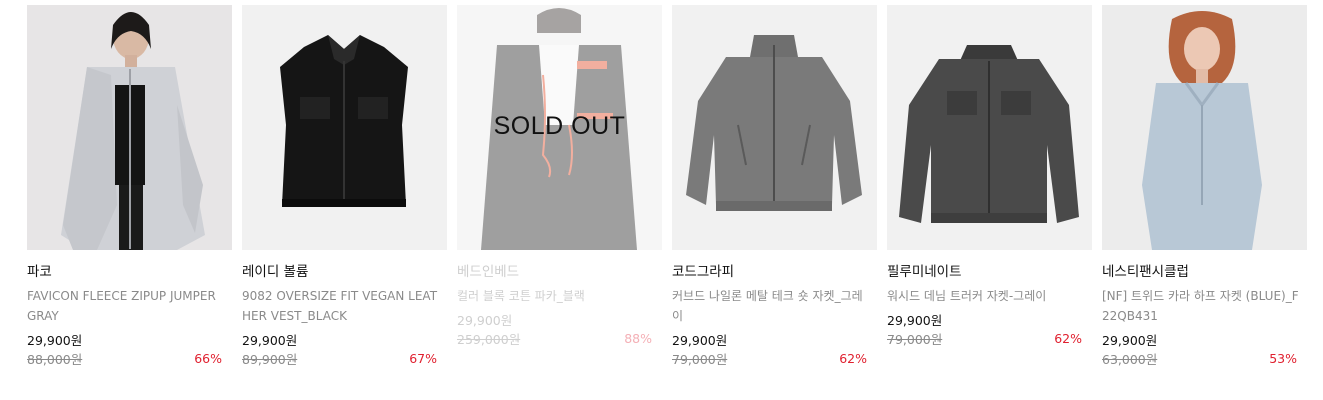 This screenshot has width=1323, height=400. What do you see at coordinates (557, 296) in the screenshot?
I see `product-name: 컬러 블록 코튼 파카_블랙` at bounding box center [557, 296].